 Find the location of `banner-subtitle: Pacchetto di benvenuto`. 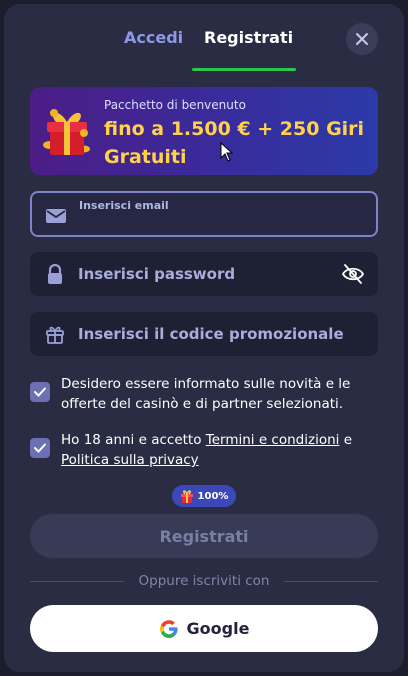

banner-subtitle: Pacchetto di benvenuto is located at coordinates (175, 105).